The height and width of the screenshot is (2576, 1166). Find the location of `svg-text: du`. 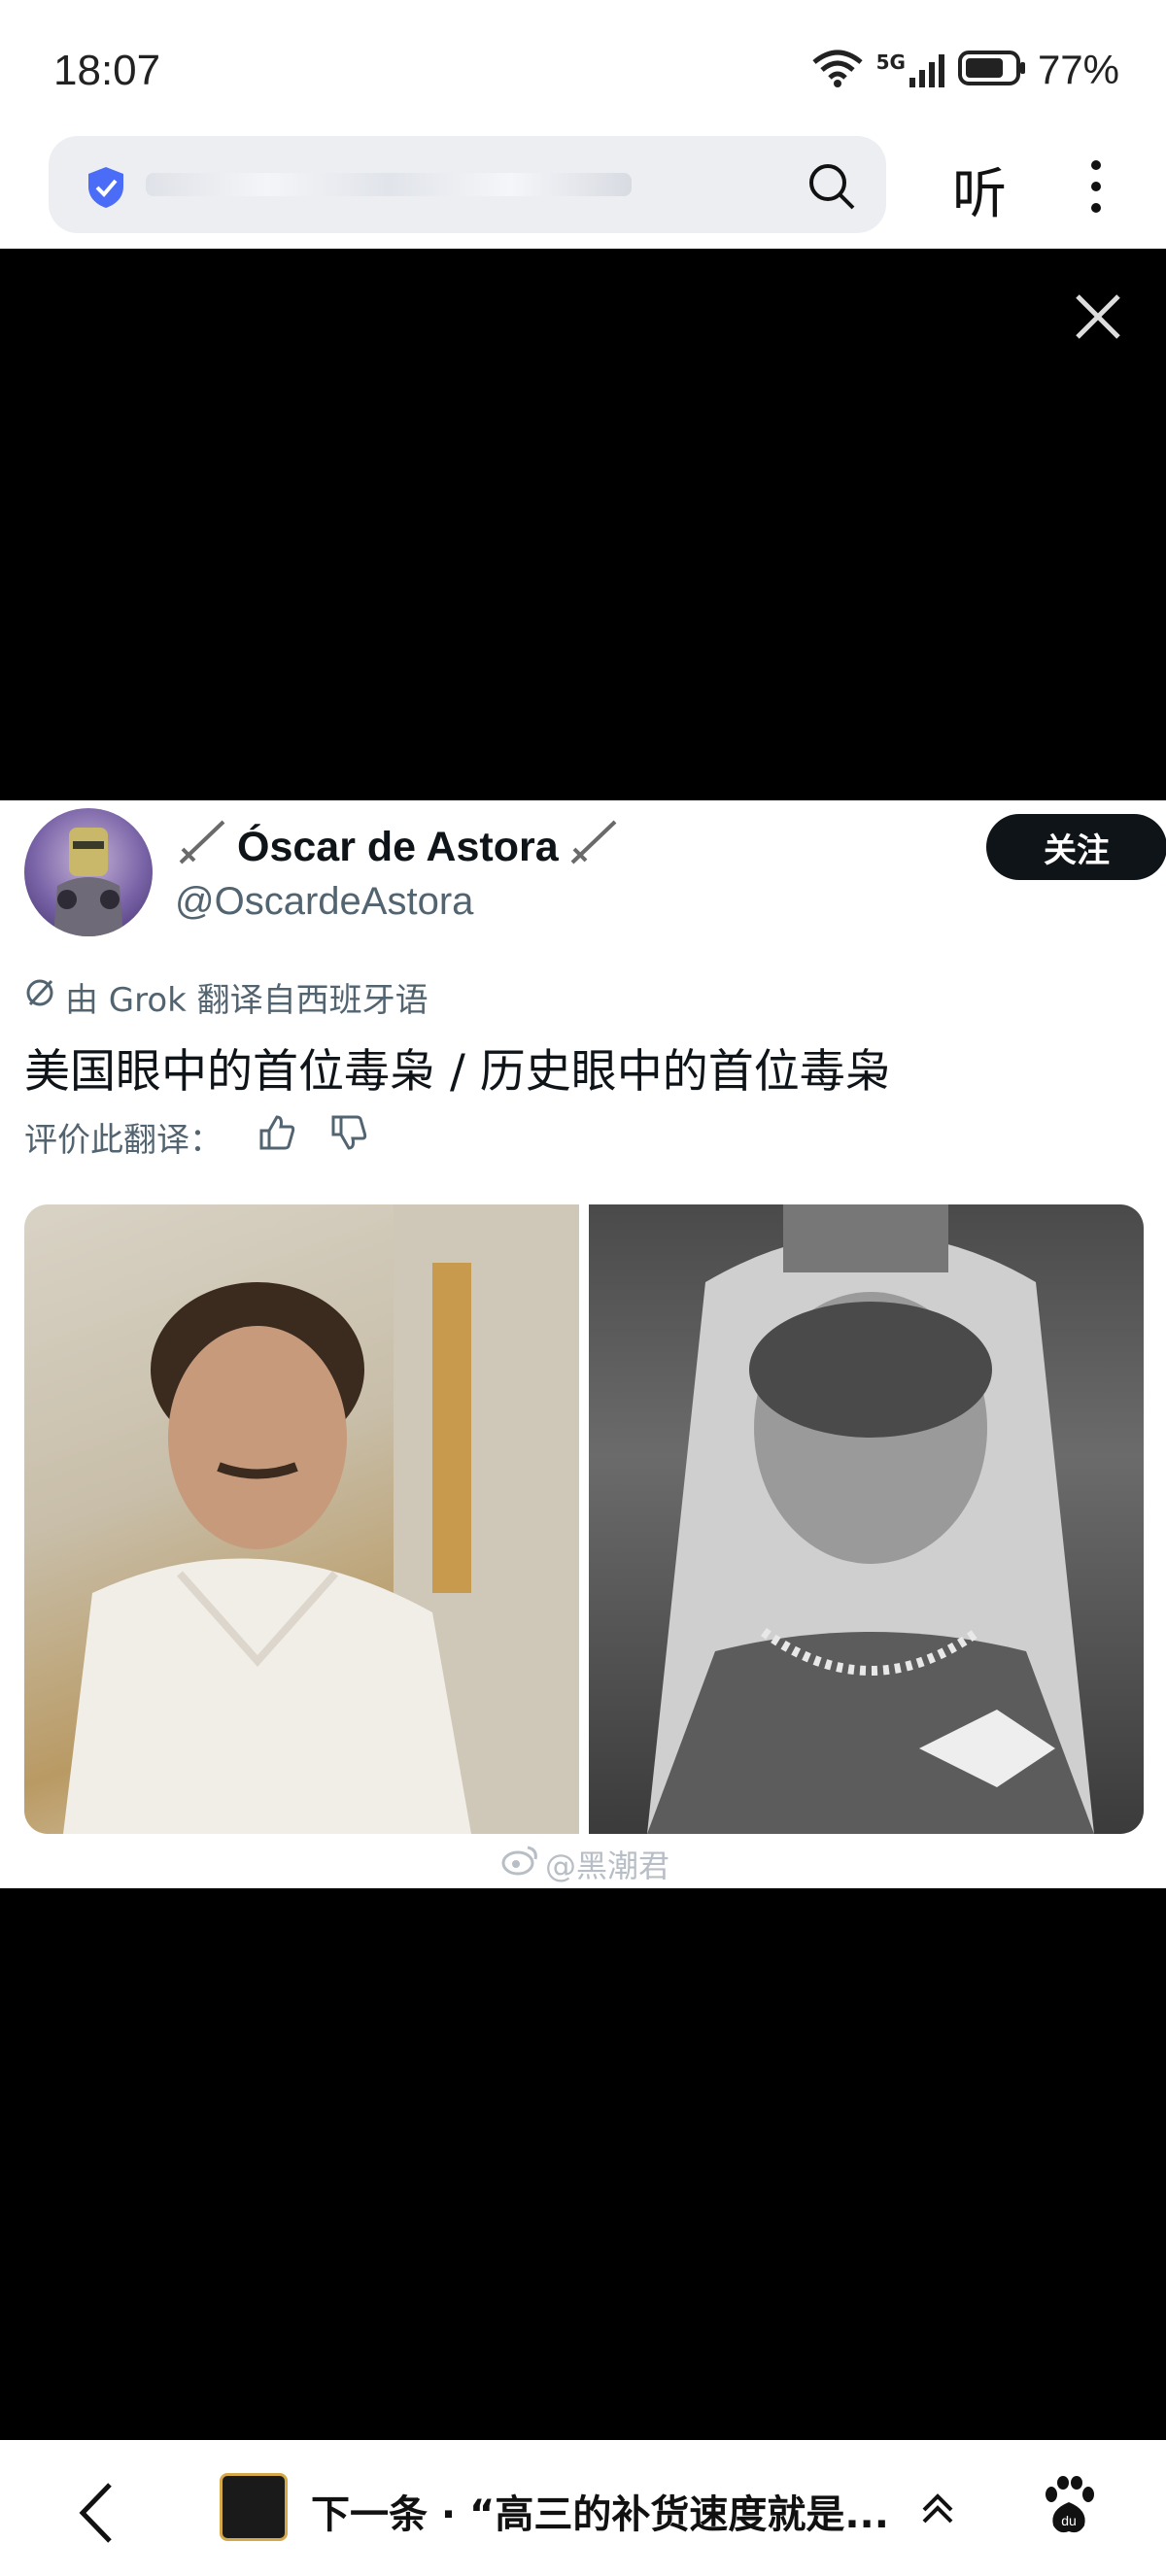

svg-text: du is located at coordinates (1069, 2520).